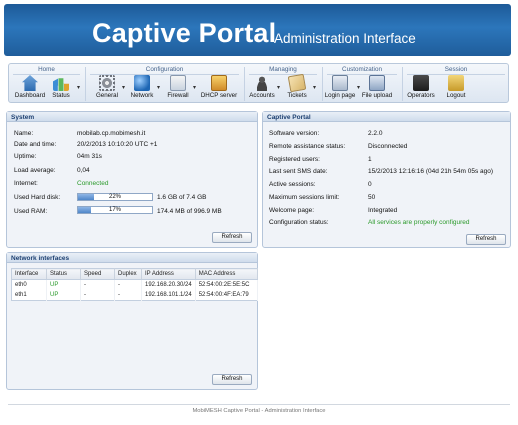 Image resolution: width=518 pixels, height=425 pixels. I want to click on firewall-icon, so click(178, 83).